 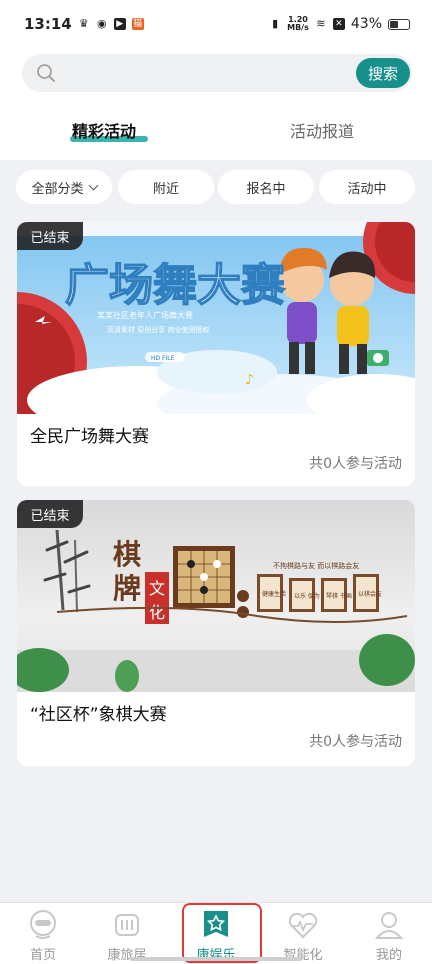 I want to click on tab-highlight-activities: 精彩活动, so click(x=104, y=130).